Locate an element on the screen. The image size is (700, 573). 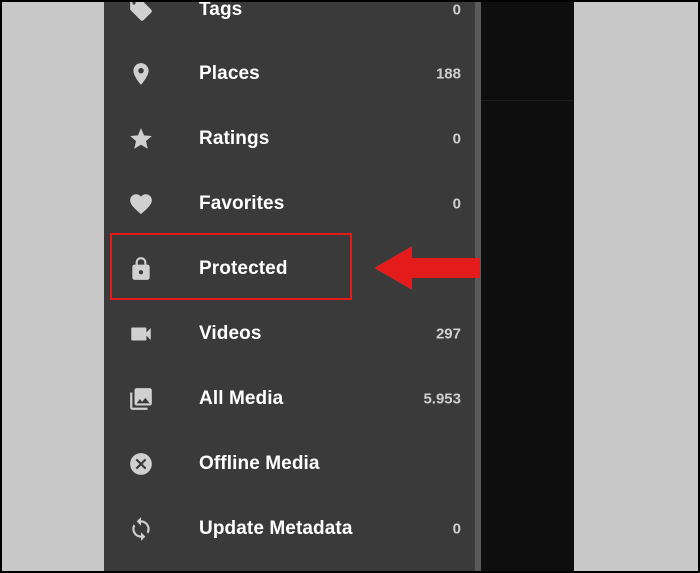
drawer-item-all-media: All Media 5.953 is located at coordinates (289, 398).